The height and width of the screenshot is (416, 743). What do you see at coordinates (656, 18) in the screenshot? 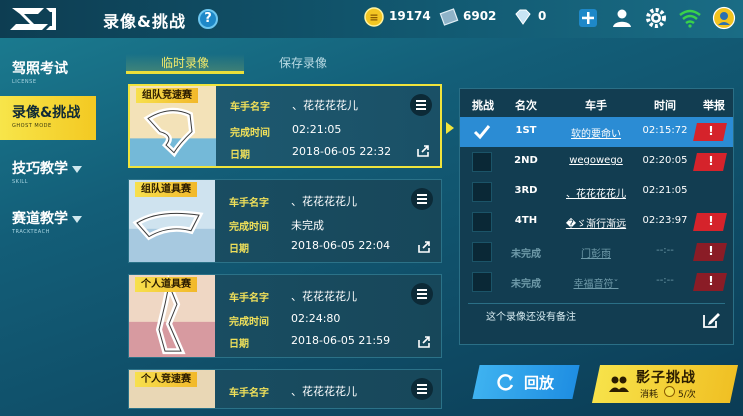
I see `settings-gear-icon` at bounding box center [656, 18].